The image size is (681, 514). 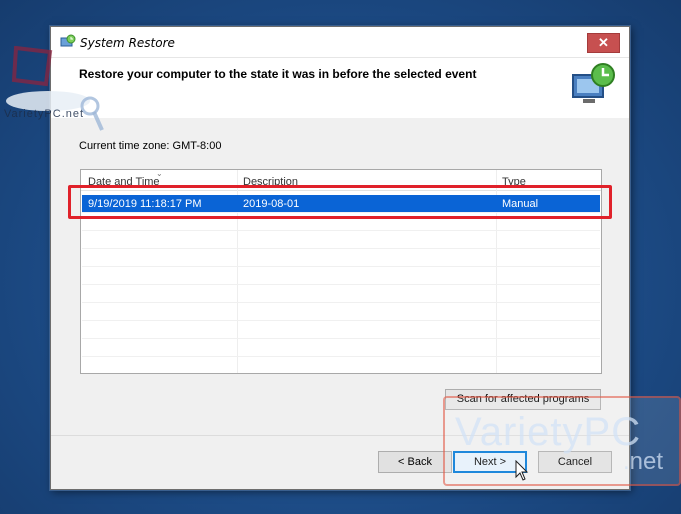 I want to click on close-button: ✕, so click(x=603, y=43).